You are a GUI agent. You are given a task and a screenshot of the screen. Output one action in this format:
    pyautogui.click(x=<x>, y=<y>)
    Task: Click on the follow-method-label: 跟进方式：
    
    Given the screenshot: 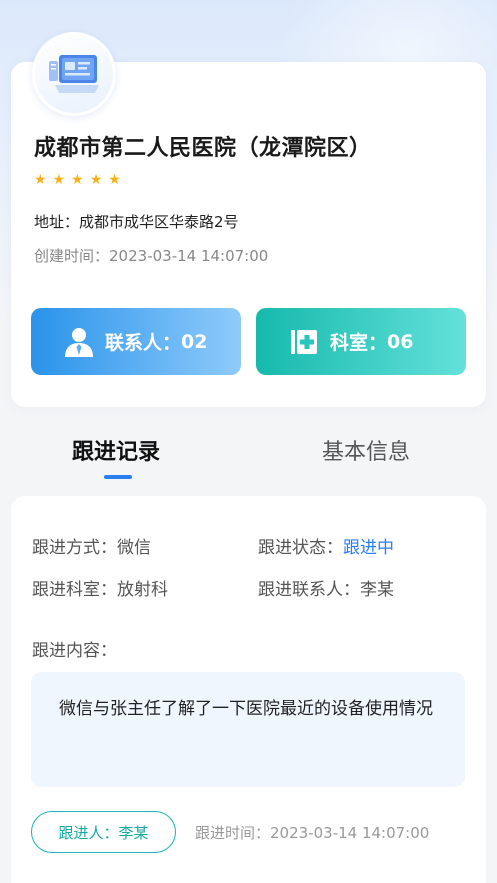 What is the action you would take?
    pyautogui.click(x=74, y=548)
    